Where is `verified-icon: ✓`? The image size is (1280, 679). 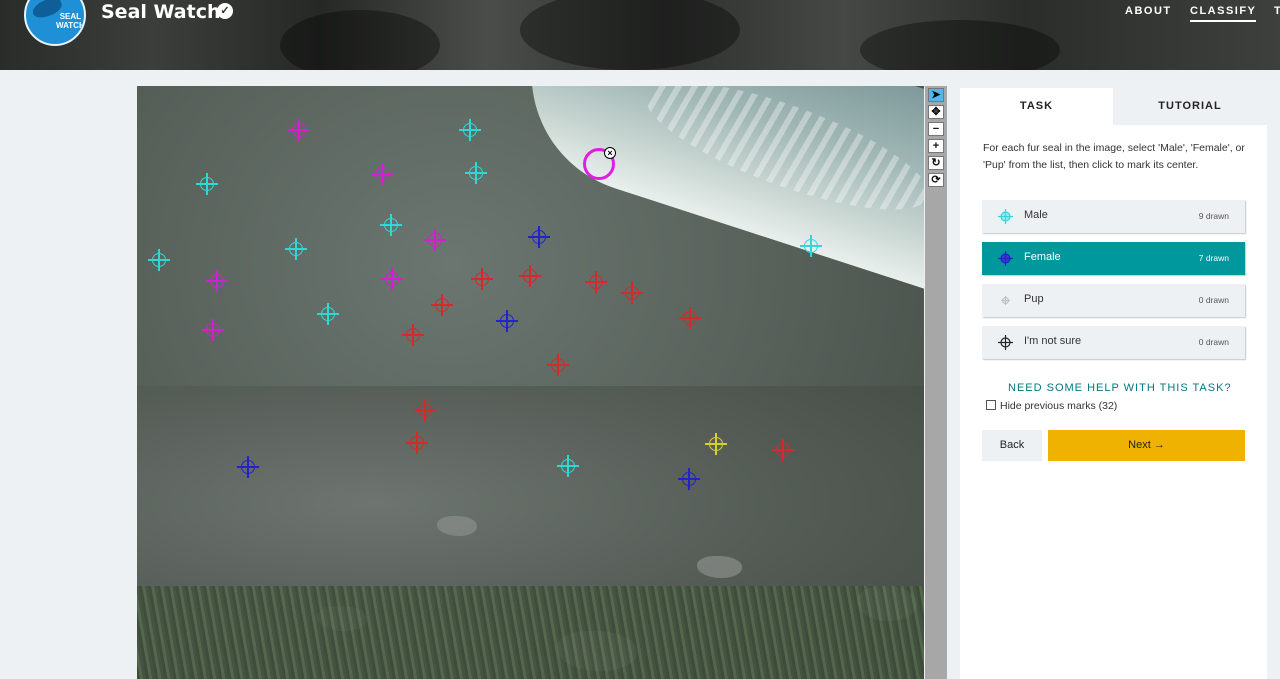
verified-icon: ✓ is located at coordinates (225, 11).